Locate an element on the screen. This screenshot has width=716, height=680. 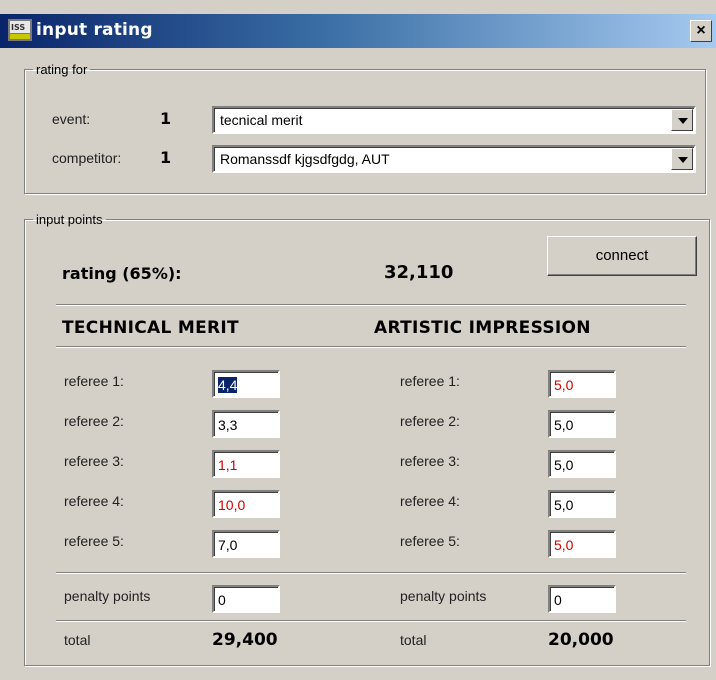
rating-label: rating (65%): is located at coordinates (122, 273).